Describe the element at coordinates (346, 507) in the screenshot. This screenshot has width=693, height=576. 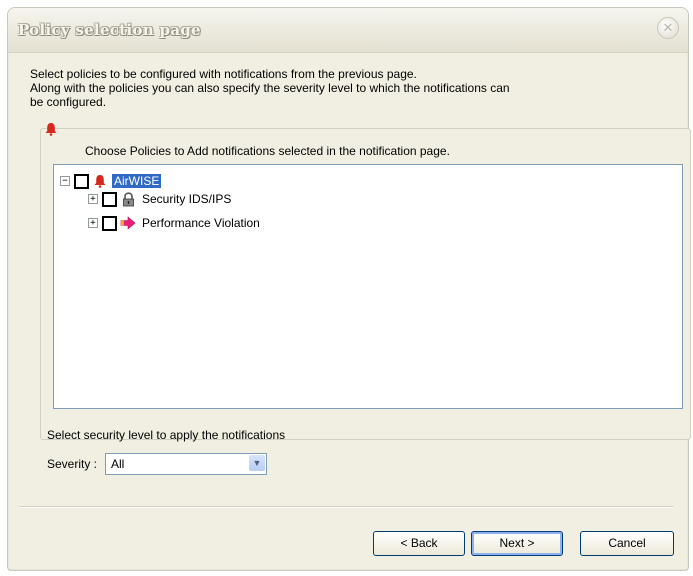
I see `footer-divider` at that location.